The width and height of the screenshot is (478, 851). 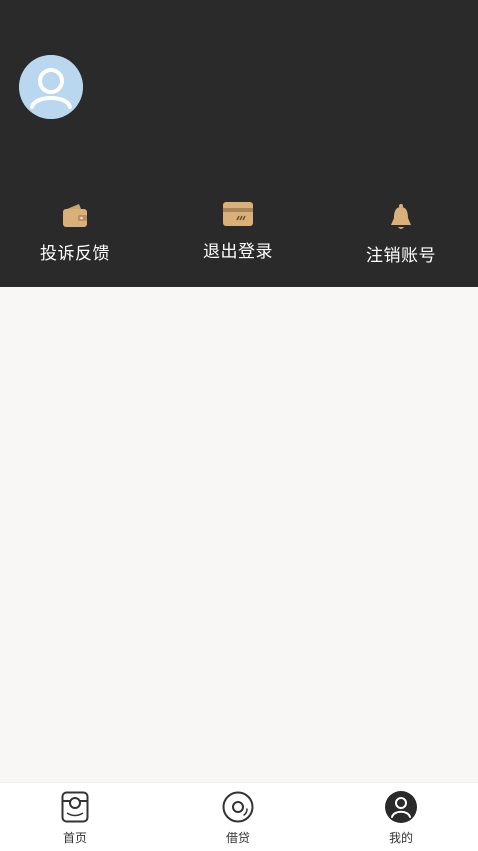 What do you see at coordinates (75, 254) in the screenshot?
I see `complaint-feedback-label: 投诉反馈` at bounding box center [75, 254].